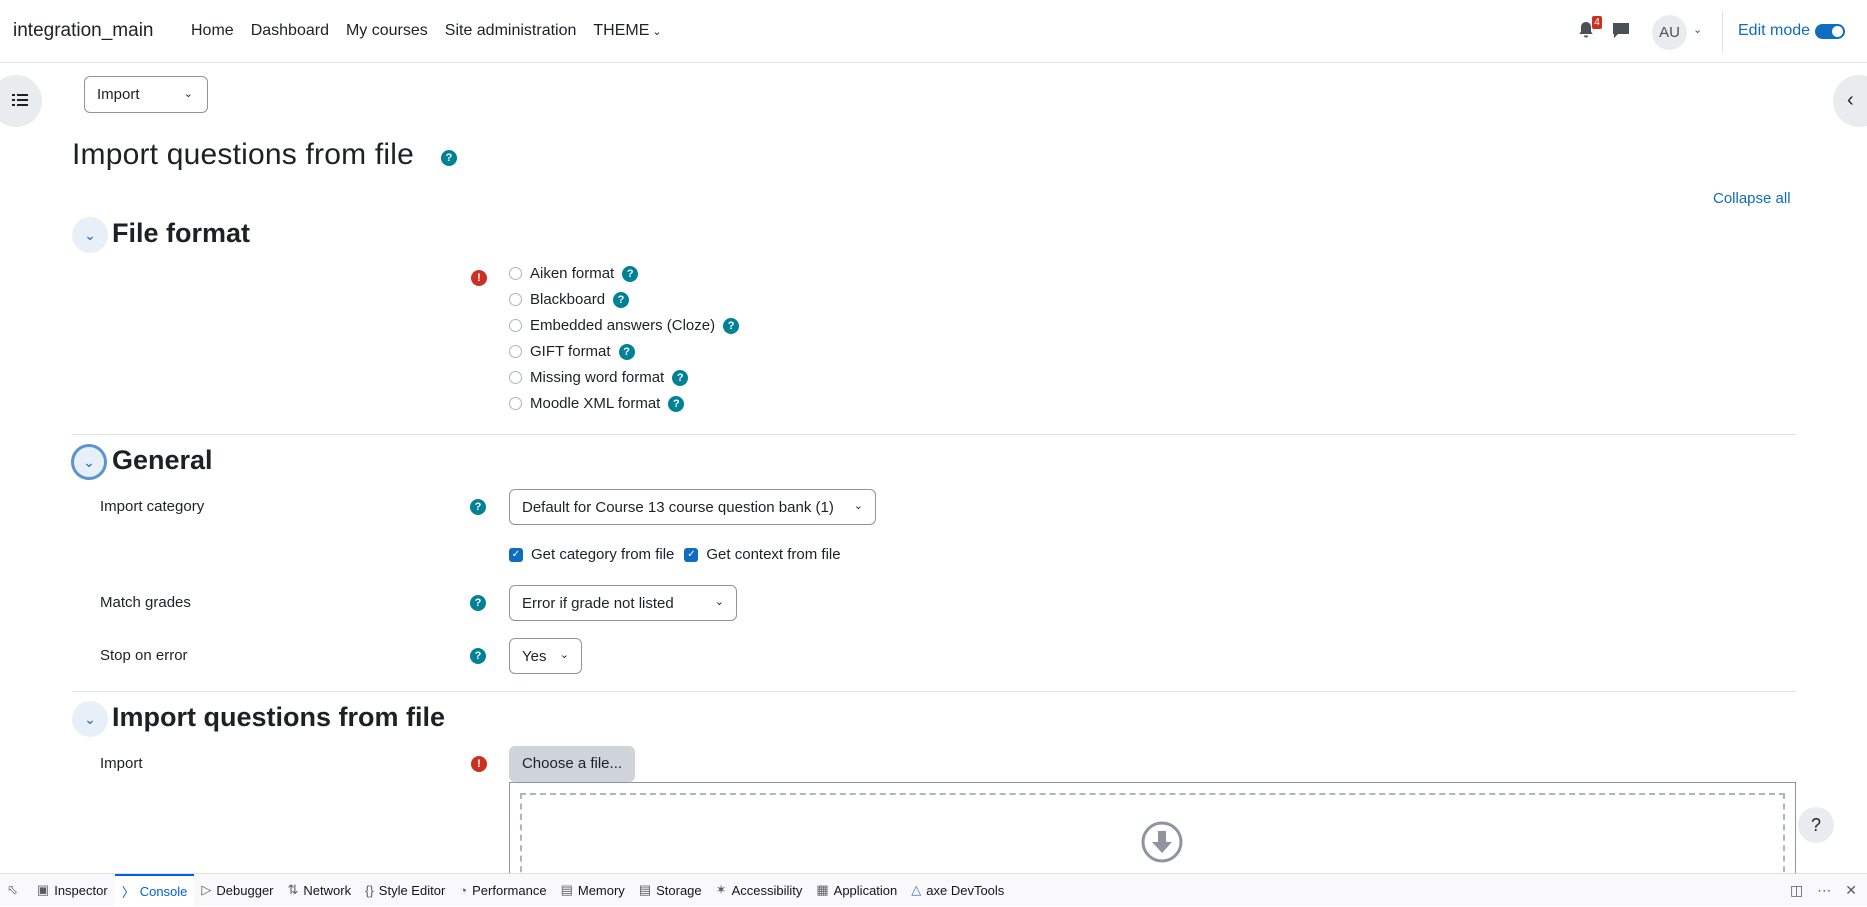 The height and width of the screenshot is (907, 1867). I want to click on site-name: integration_main, so click(83, 31).